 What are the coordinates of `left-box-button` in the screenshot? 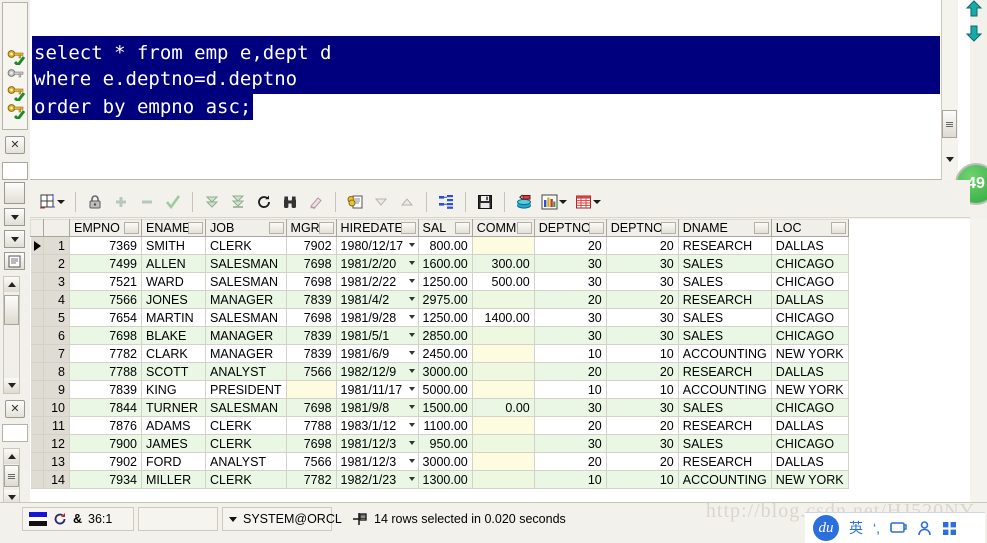 It's located at (14, 193).